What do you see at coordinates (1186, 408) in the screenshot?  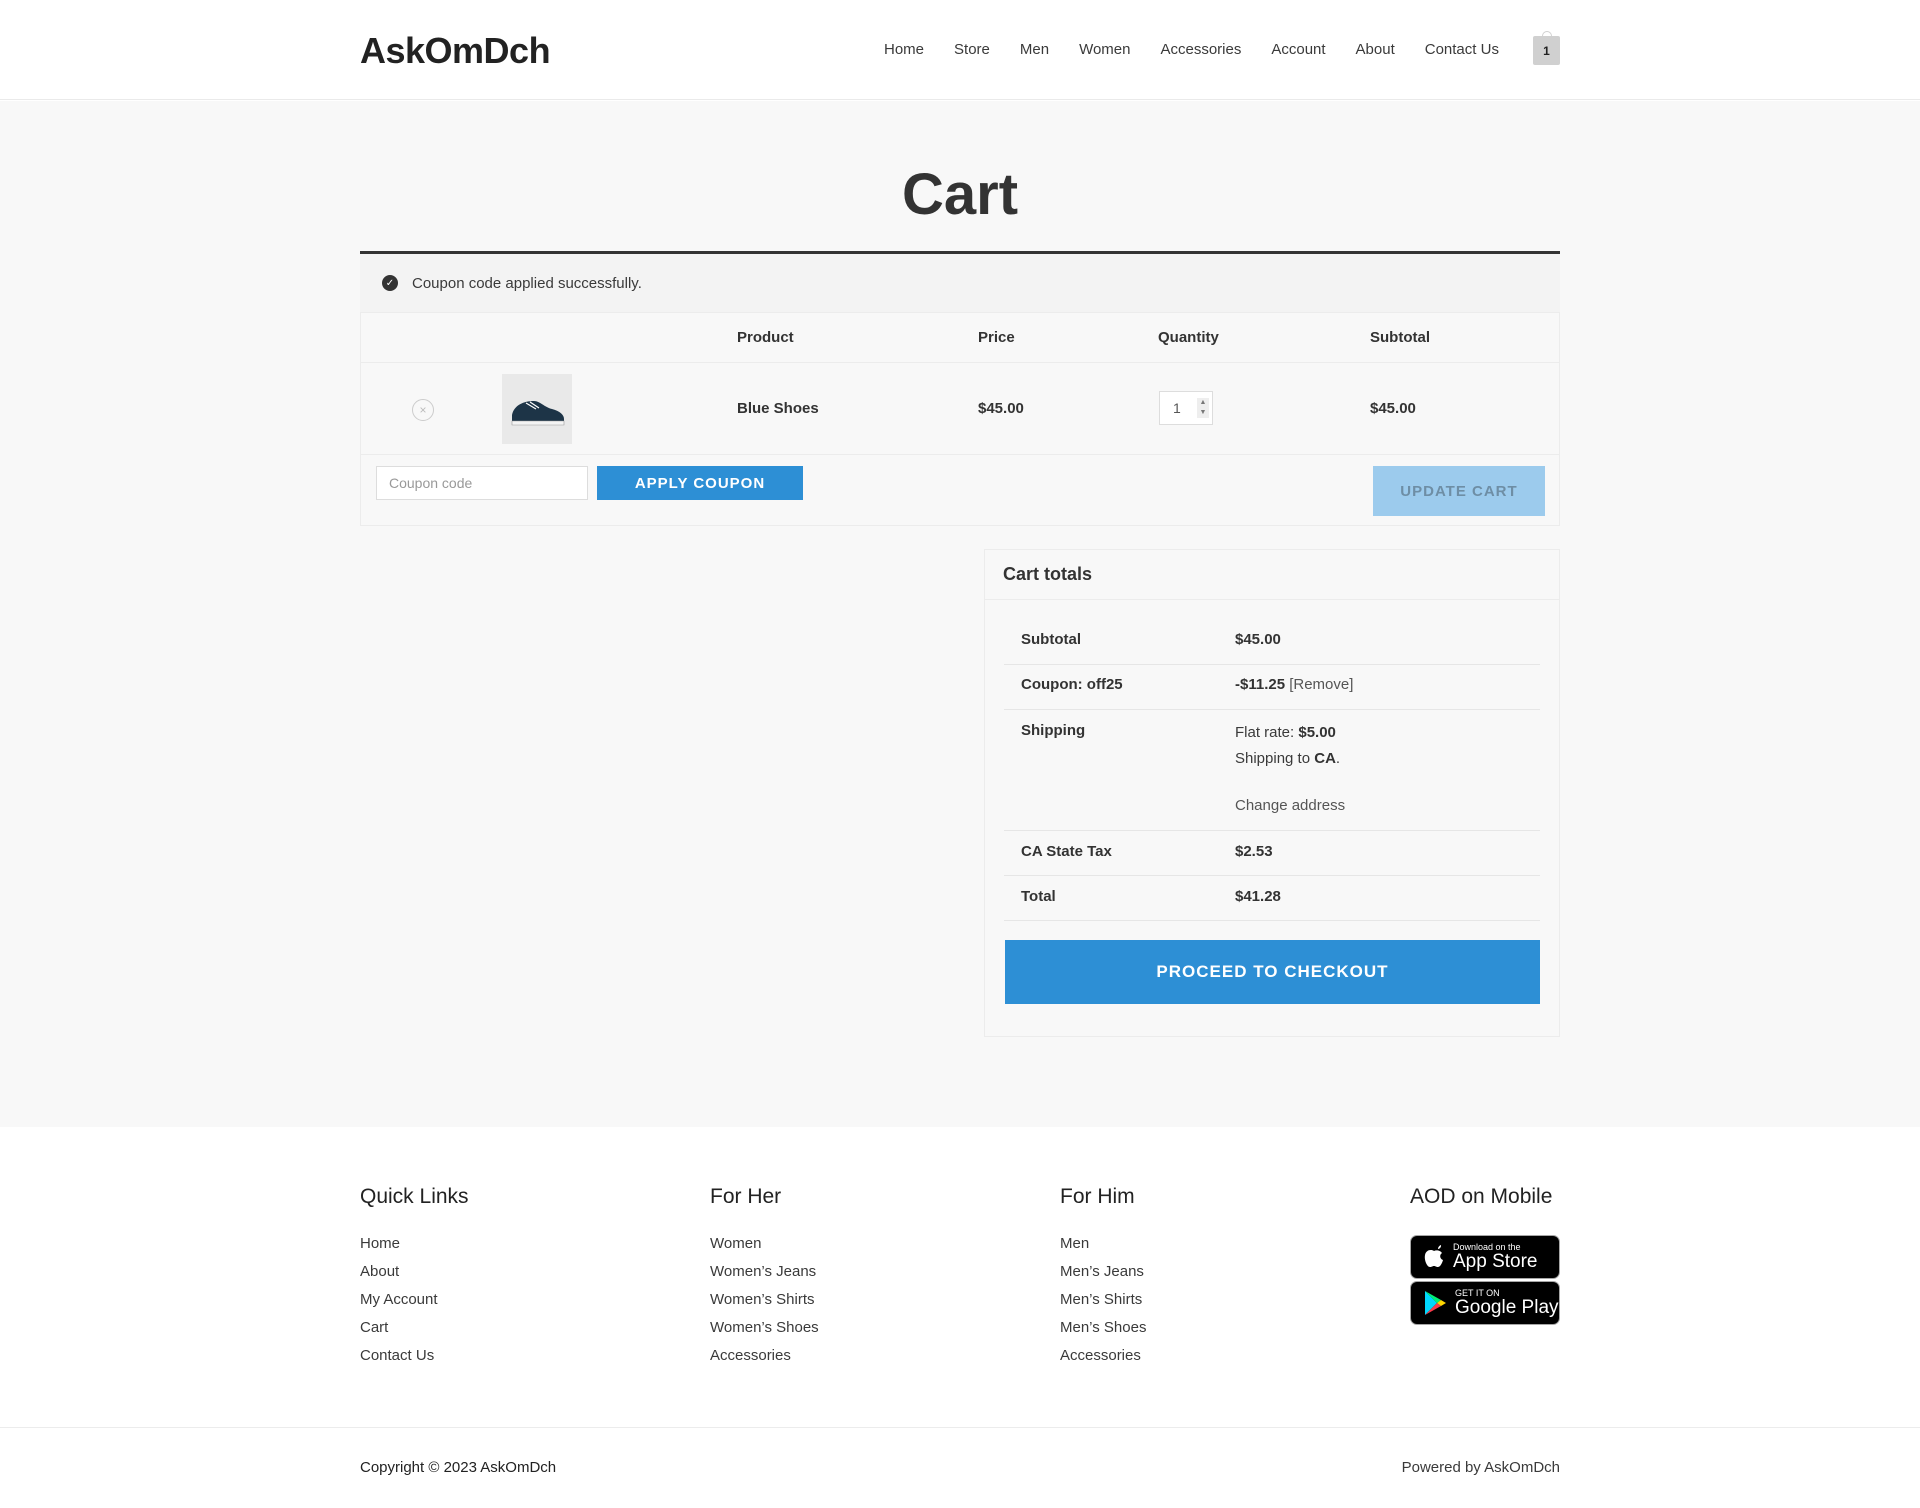 I see `quantity-stepper: 1 ▲ ▼` at bounding box center [1186, 408].